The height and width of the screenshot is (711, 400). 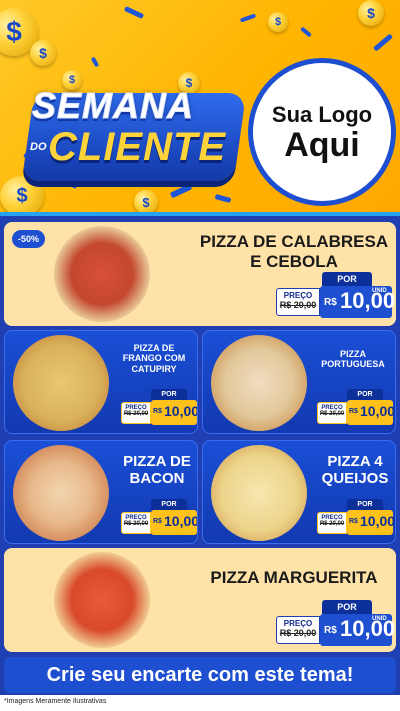 What do you see at coordinates (38, 147) in the screenshot?
I see `title-small: DO` at bounding box center [38, 147].